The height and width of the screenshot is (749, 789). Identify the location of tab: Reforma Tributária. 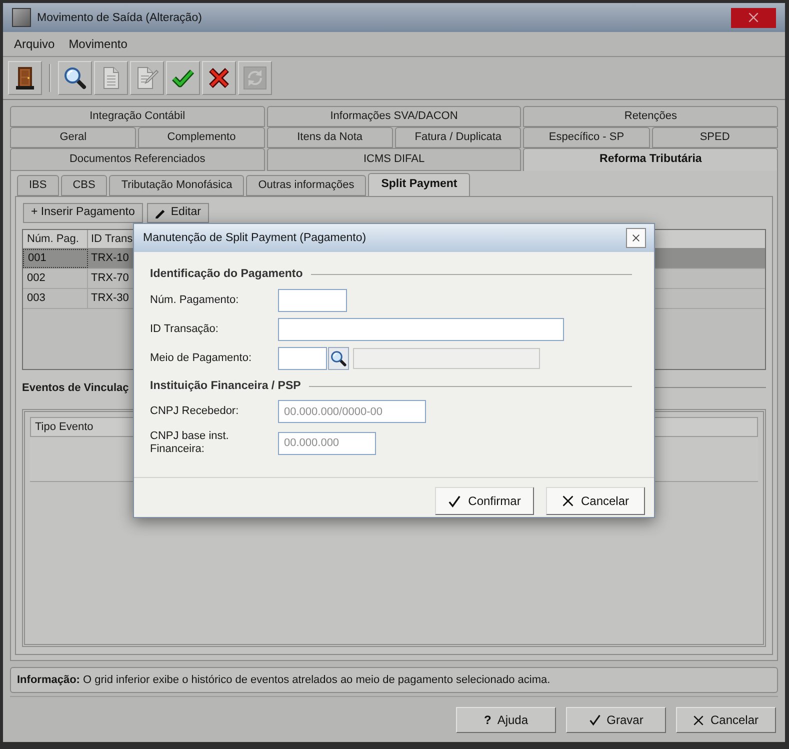
(650, 159).